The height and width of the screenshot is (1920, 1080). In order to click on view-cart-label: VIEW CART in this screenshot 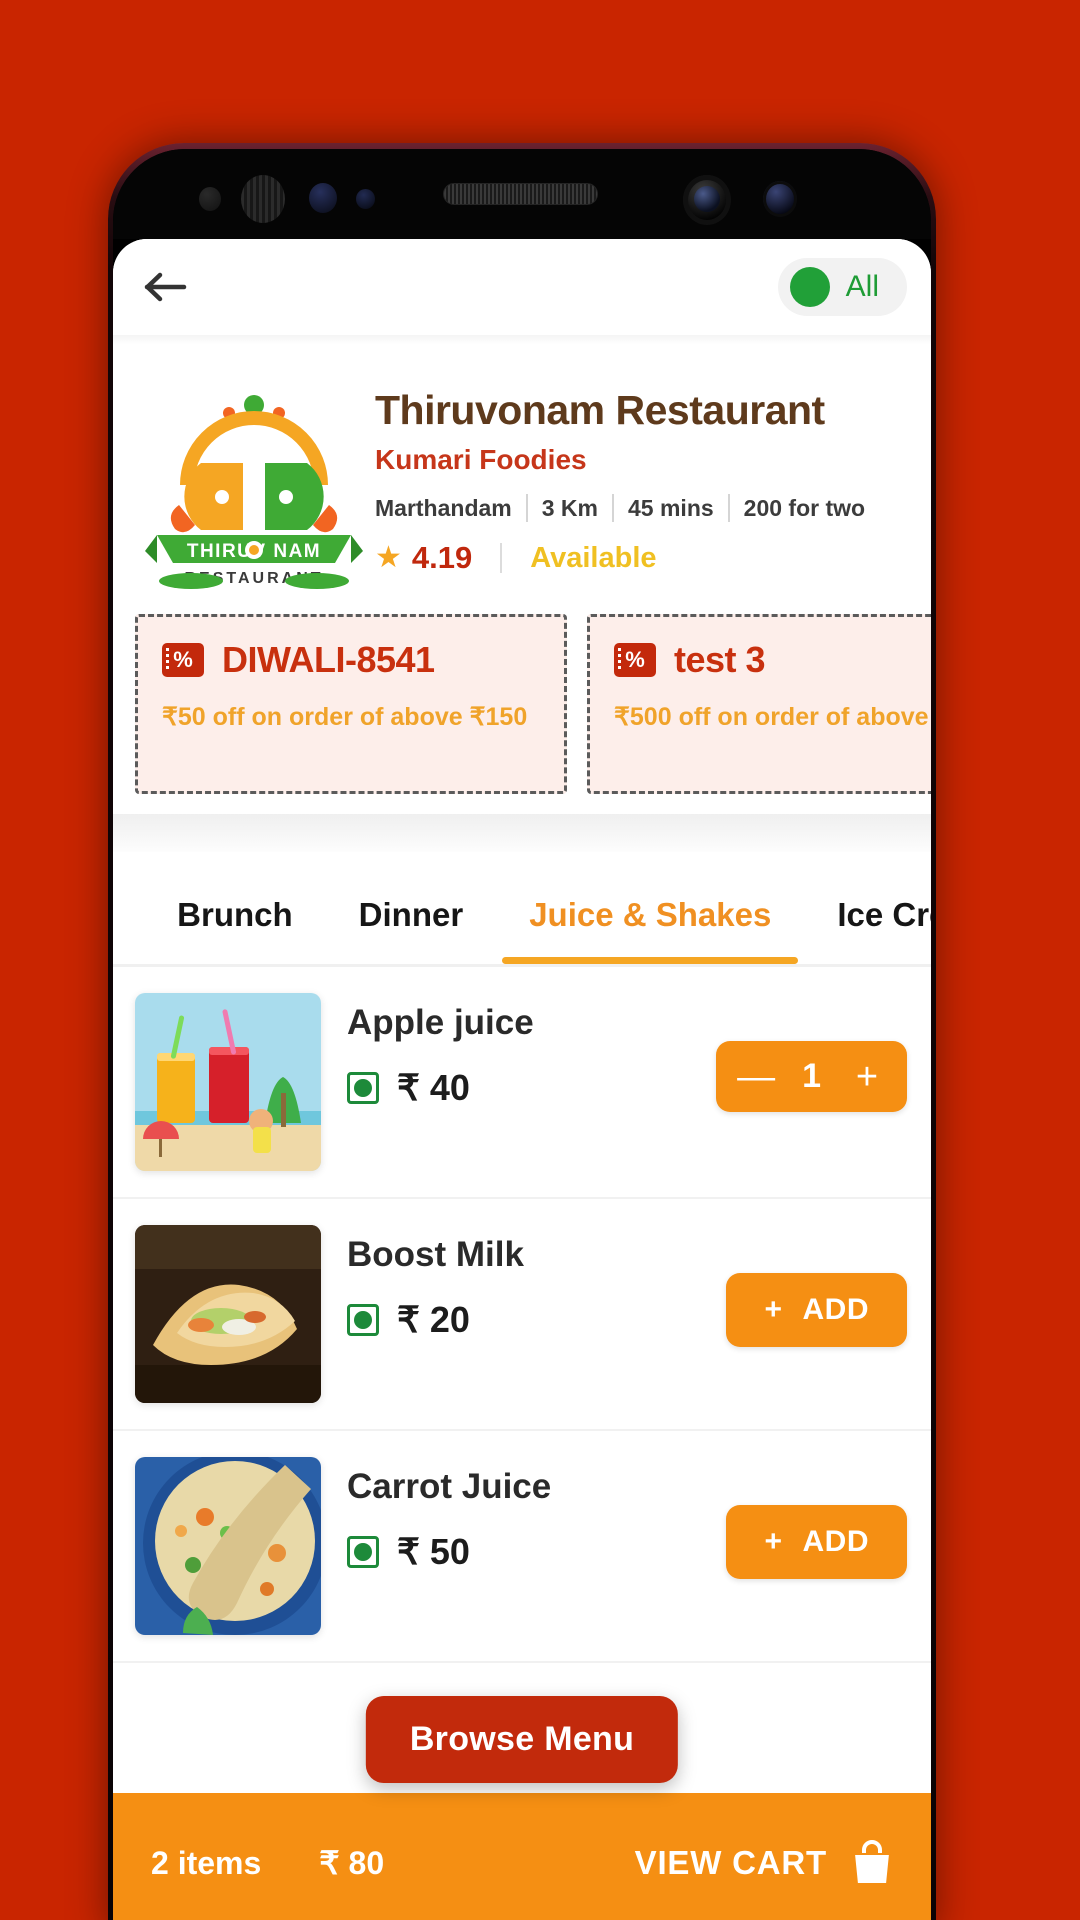, I will do `click(730, 1862)`.